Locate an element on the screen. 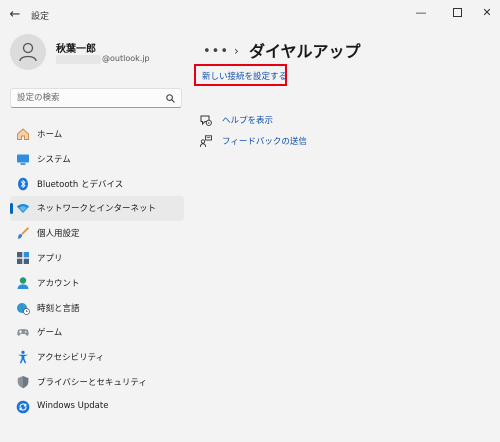 Image resolution: width=500 pixels, height=442 pixels. accessibility-icon is located at coordinates (23, 357).